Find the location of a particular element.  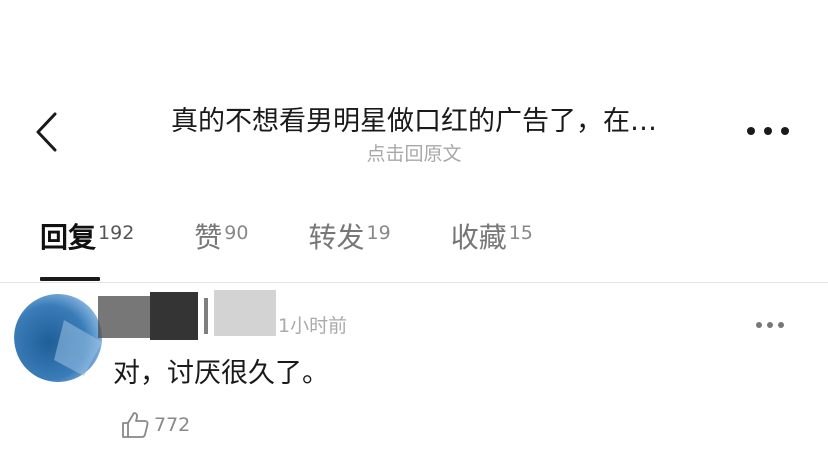

comment-more-button is located at coordinates (770, 325).